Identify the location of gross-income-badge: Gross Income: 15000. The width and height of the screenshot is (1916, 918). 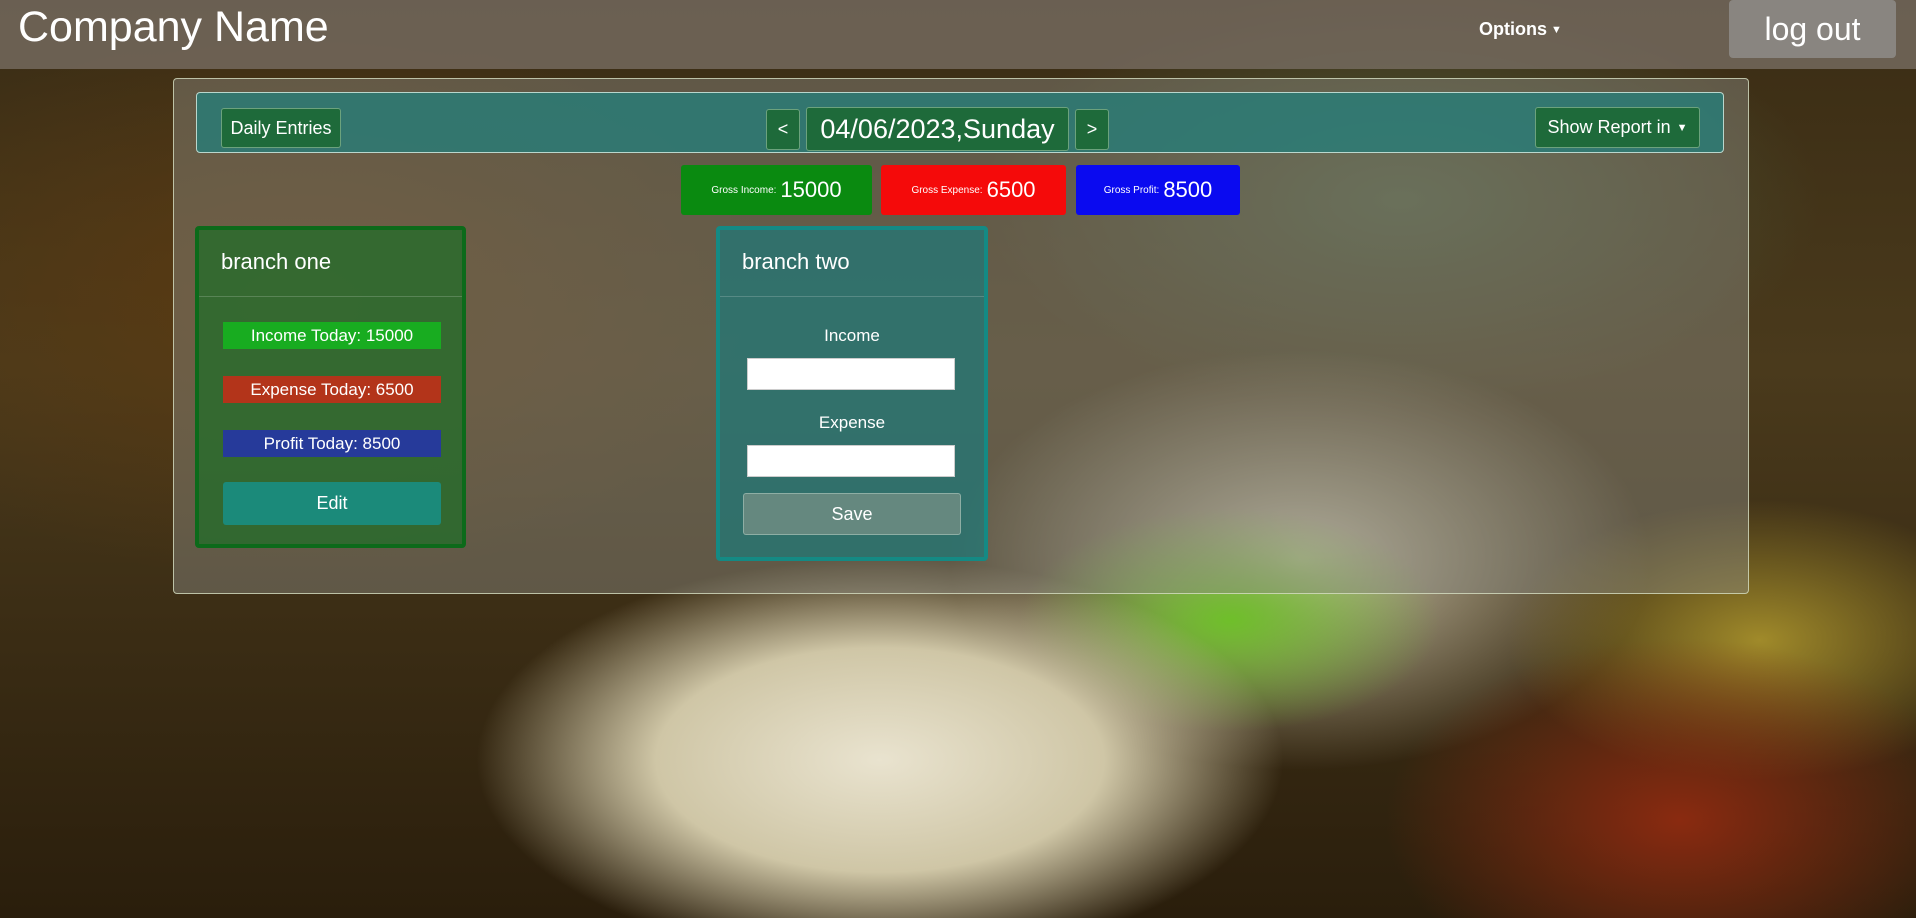
(776, 190).